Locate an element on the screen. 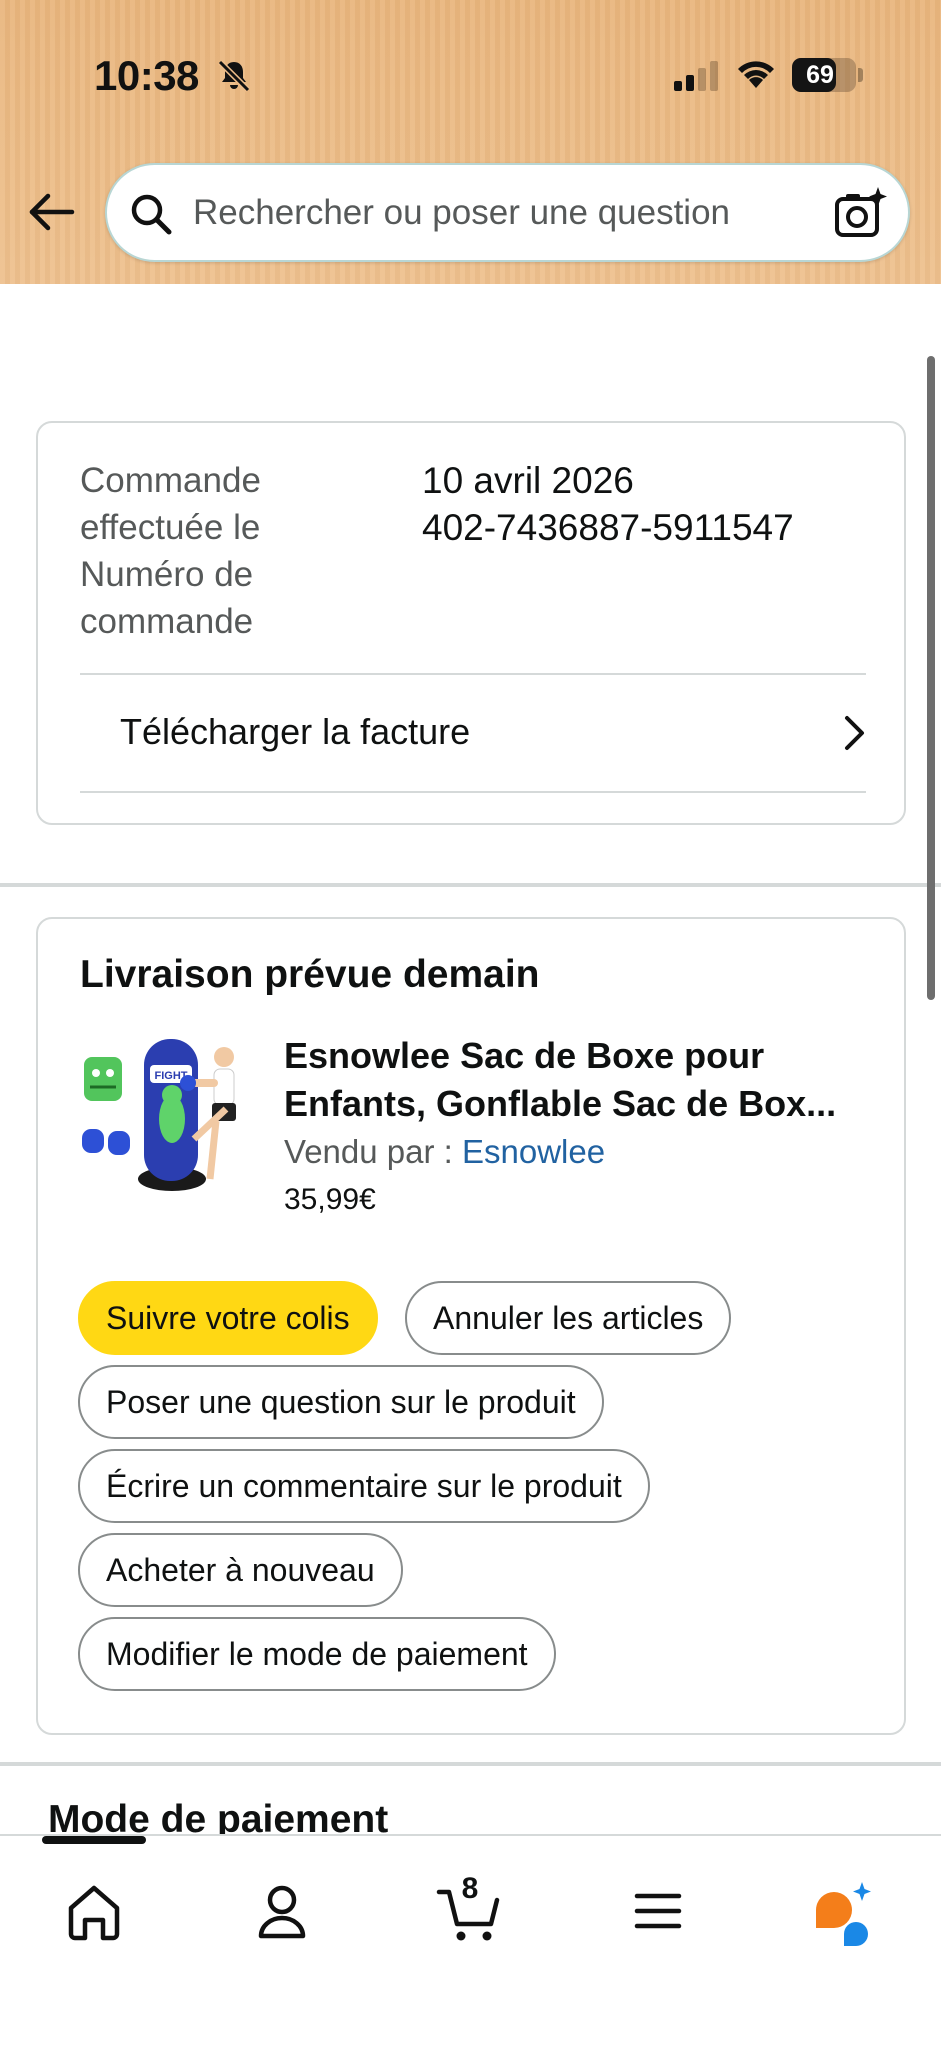 The width and height of the screenshot is (941, 2045). menu-icon is located at coordinates (658, 1911).